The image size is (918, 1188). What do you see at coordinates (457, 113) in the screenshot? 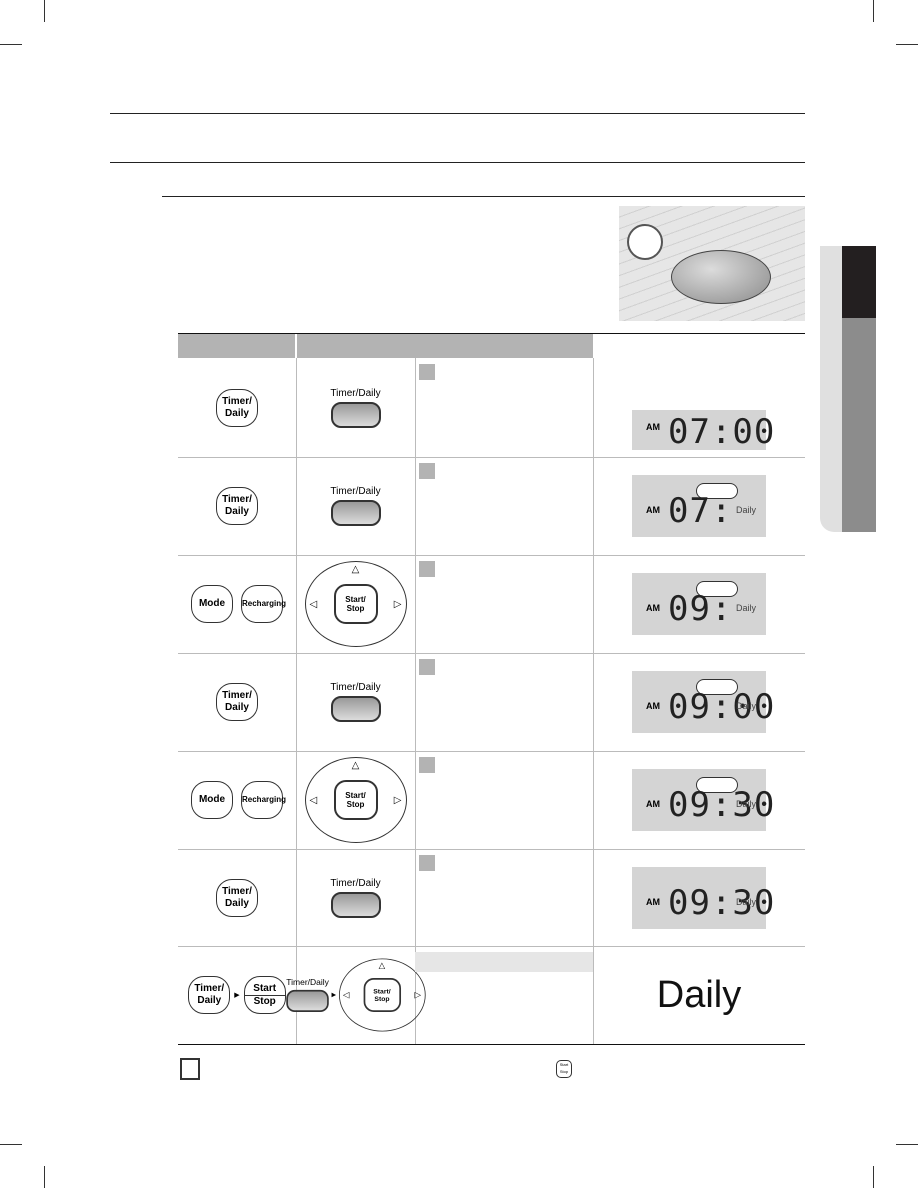
I see `title-rule-top` at bounding box center [457, 113].